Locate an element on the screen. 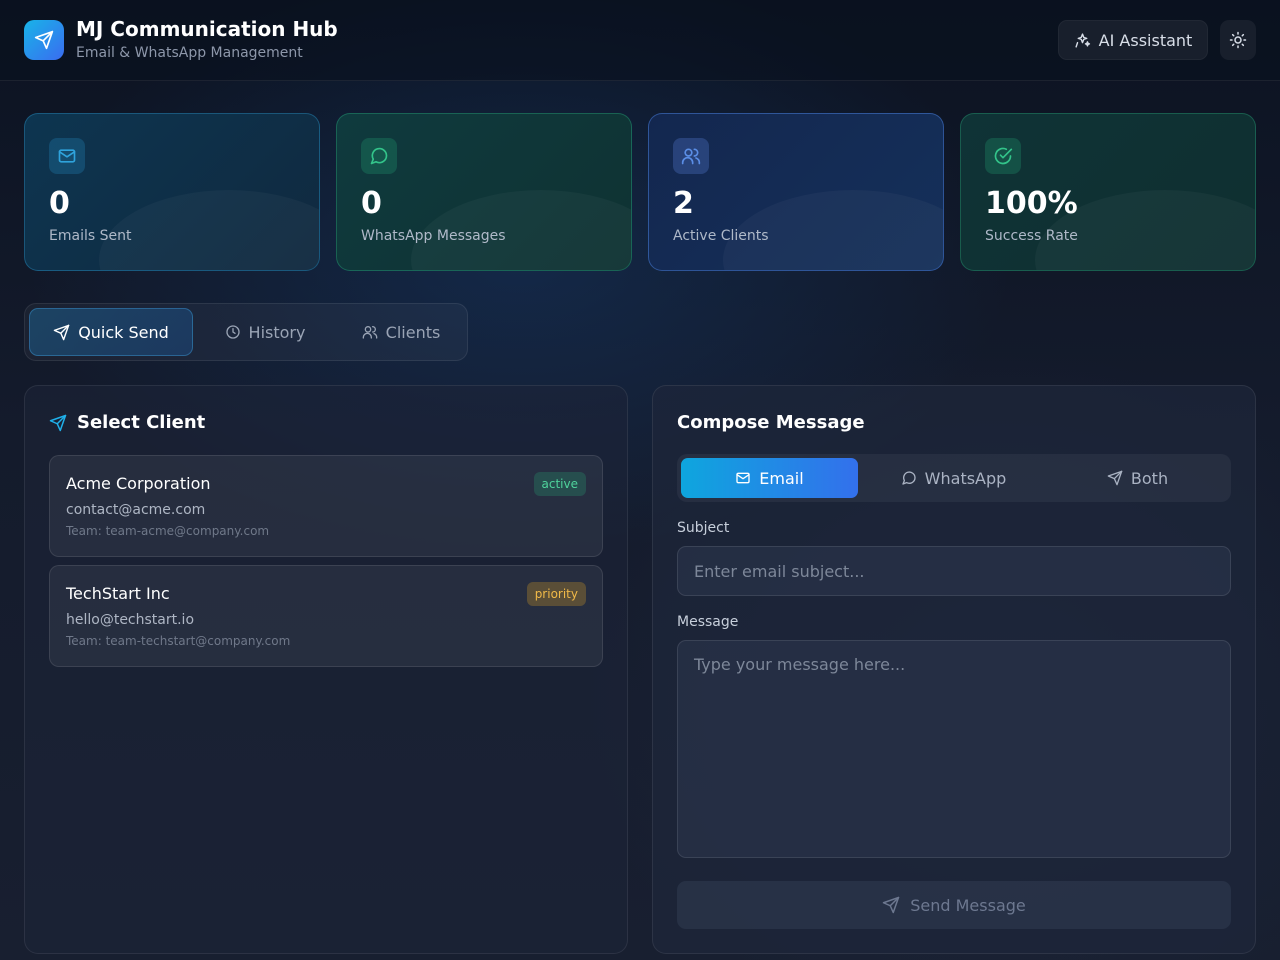 This screenshot has width=1280, height=960. main-tabs: Quick Send History Clients is located at coordinates (246, 332).